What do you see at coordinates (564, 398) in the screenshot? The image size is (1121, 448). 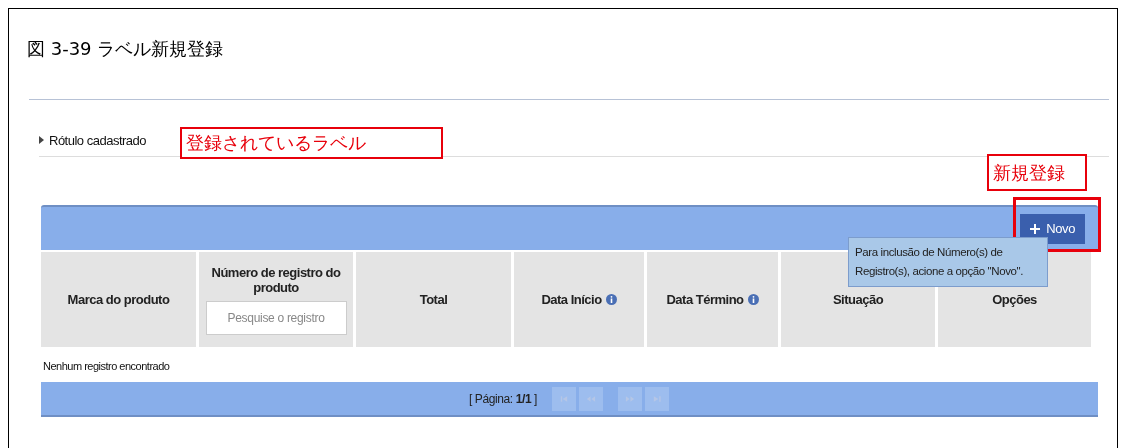 I see `first-page-icon` at bounding box center [564, 398].